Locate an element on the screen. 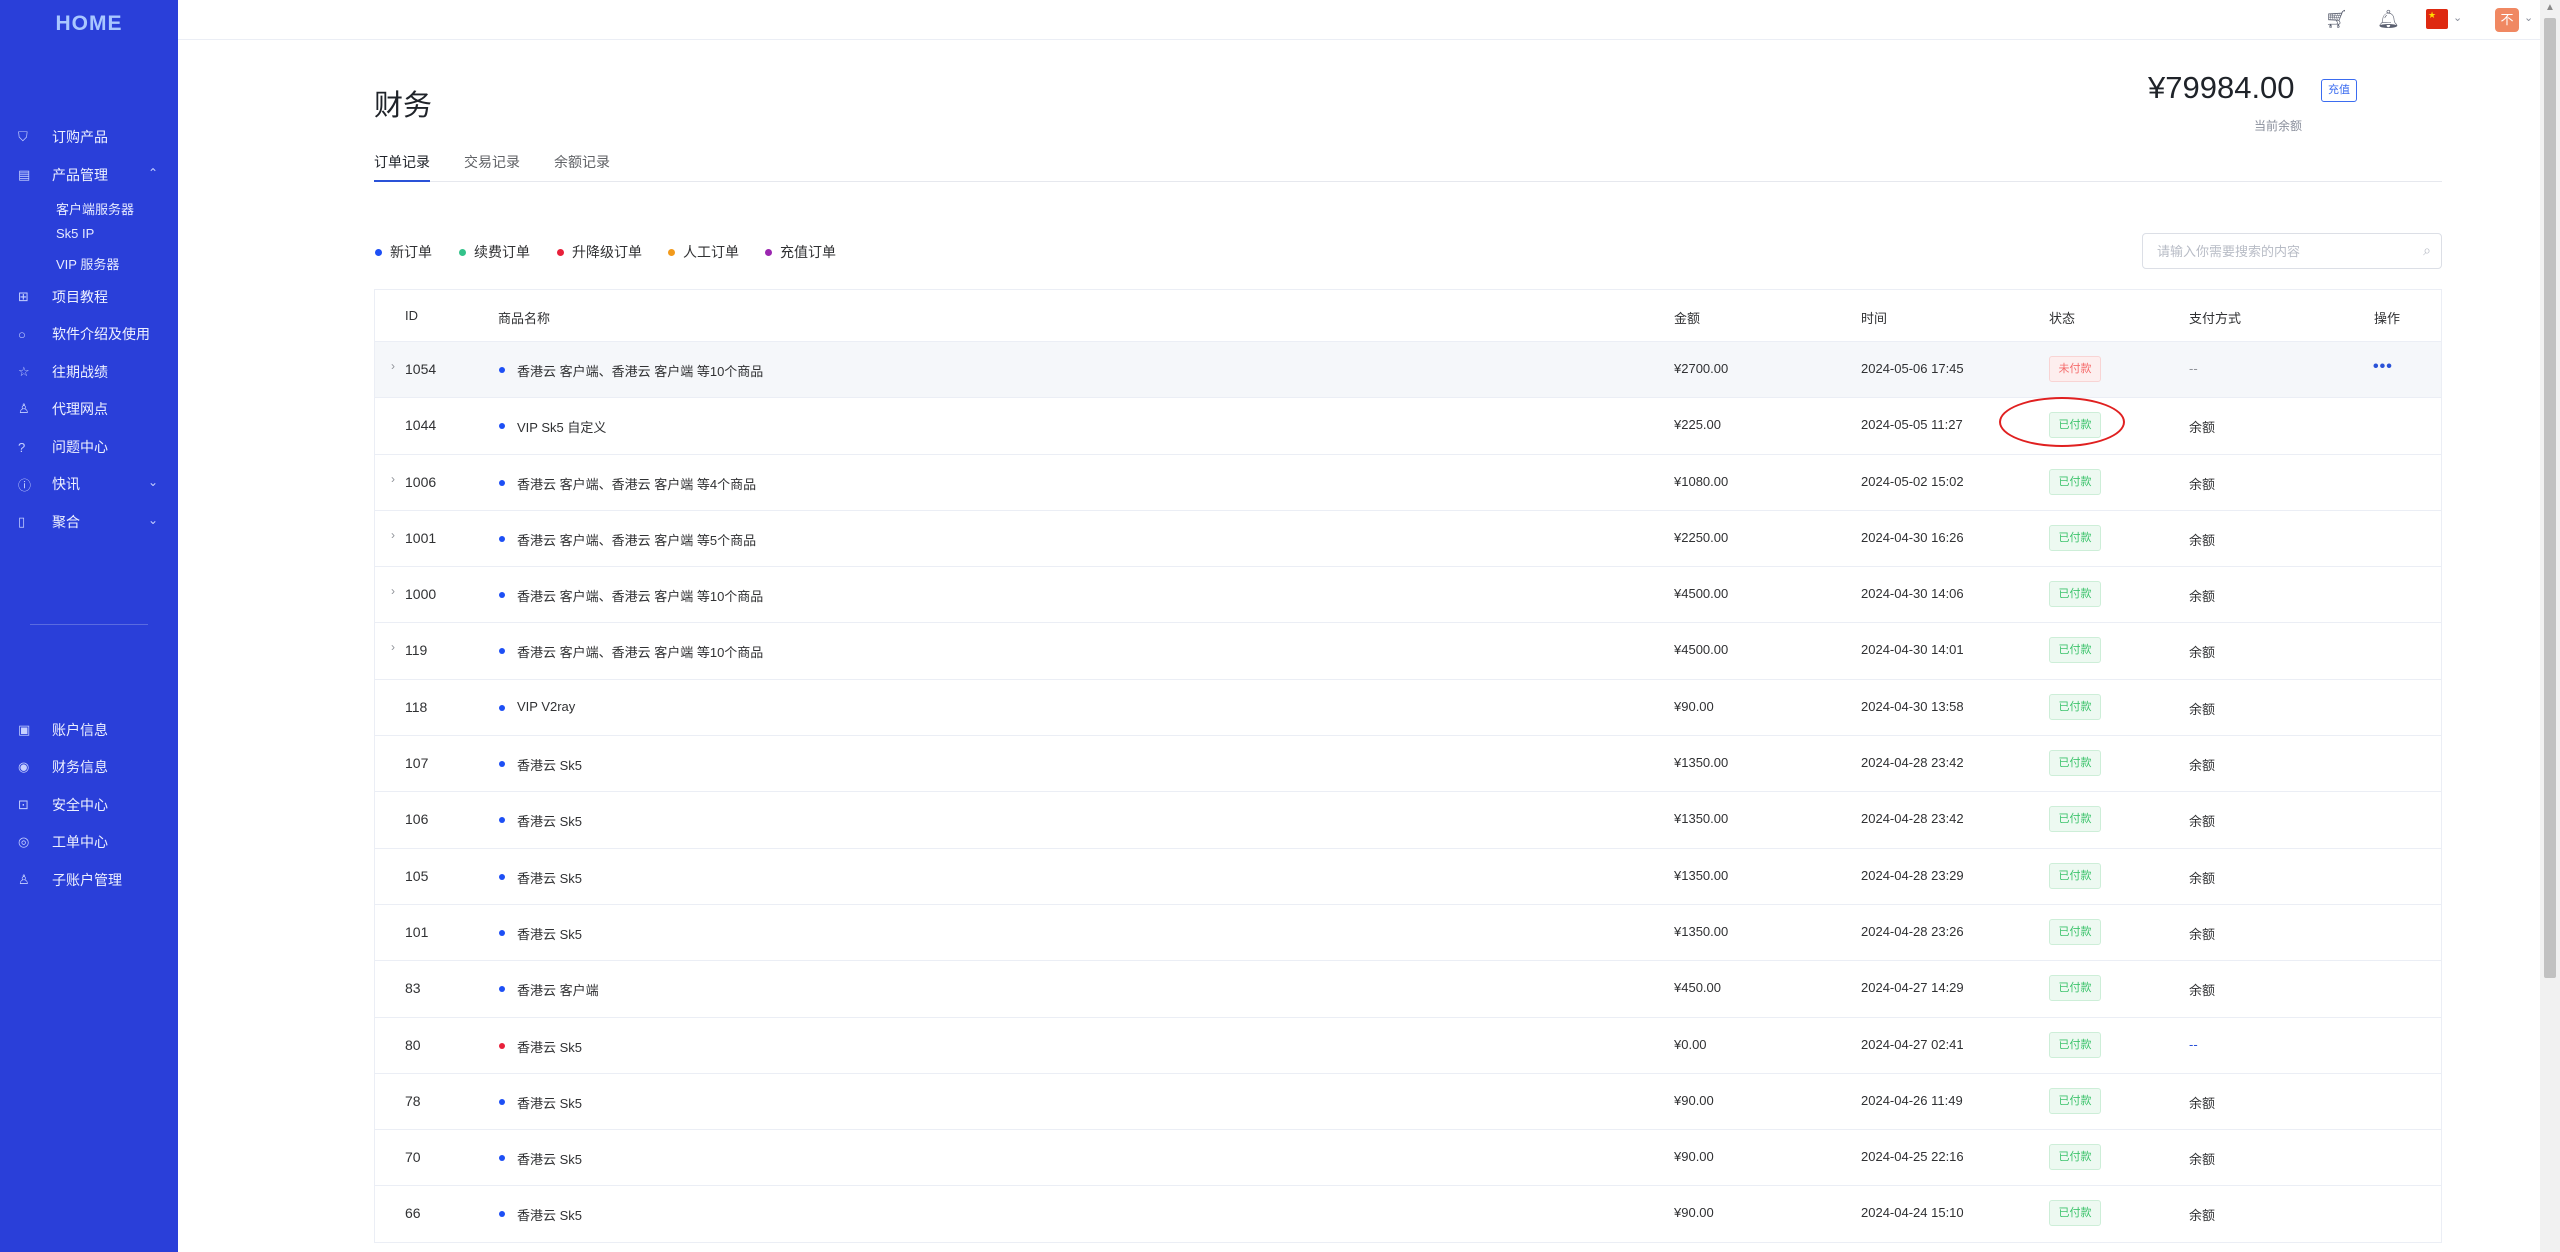 The height and width of the screenshot is (1252, 2560). bell-icon: 🔔︎ is located at coordinates (2388, 19).